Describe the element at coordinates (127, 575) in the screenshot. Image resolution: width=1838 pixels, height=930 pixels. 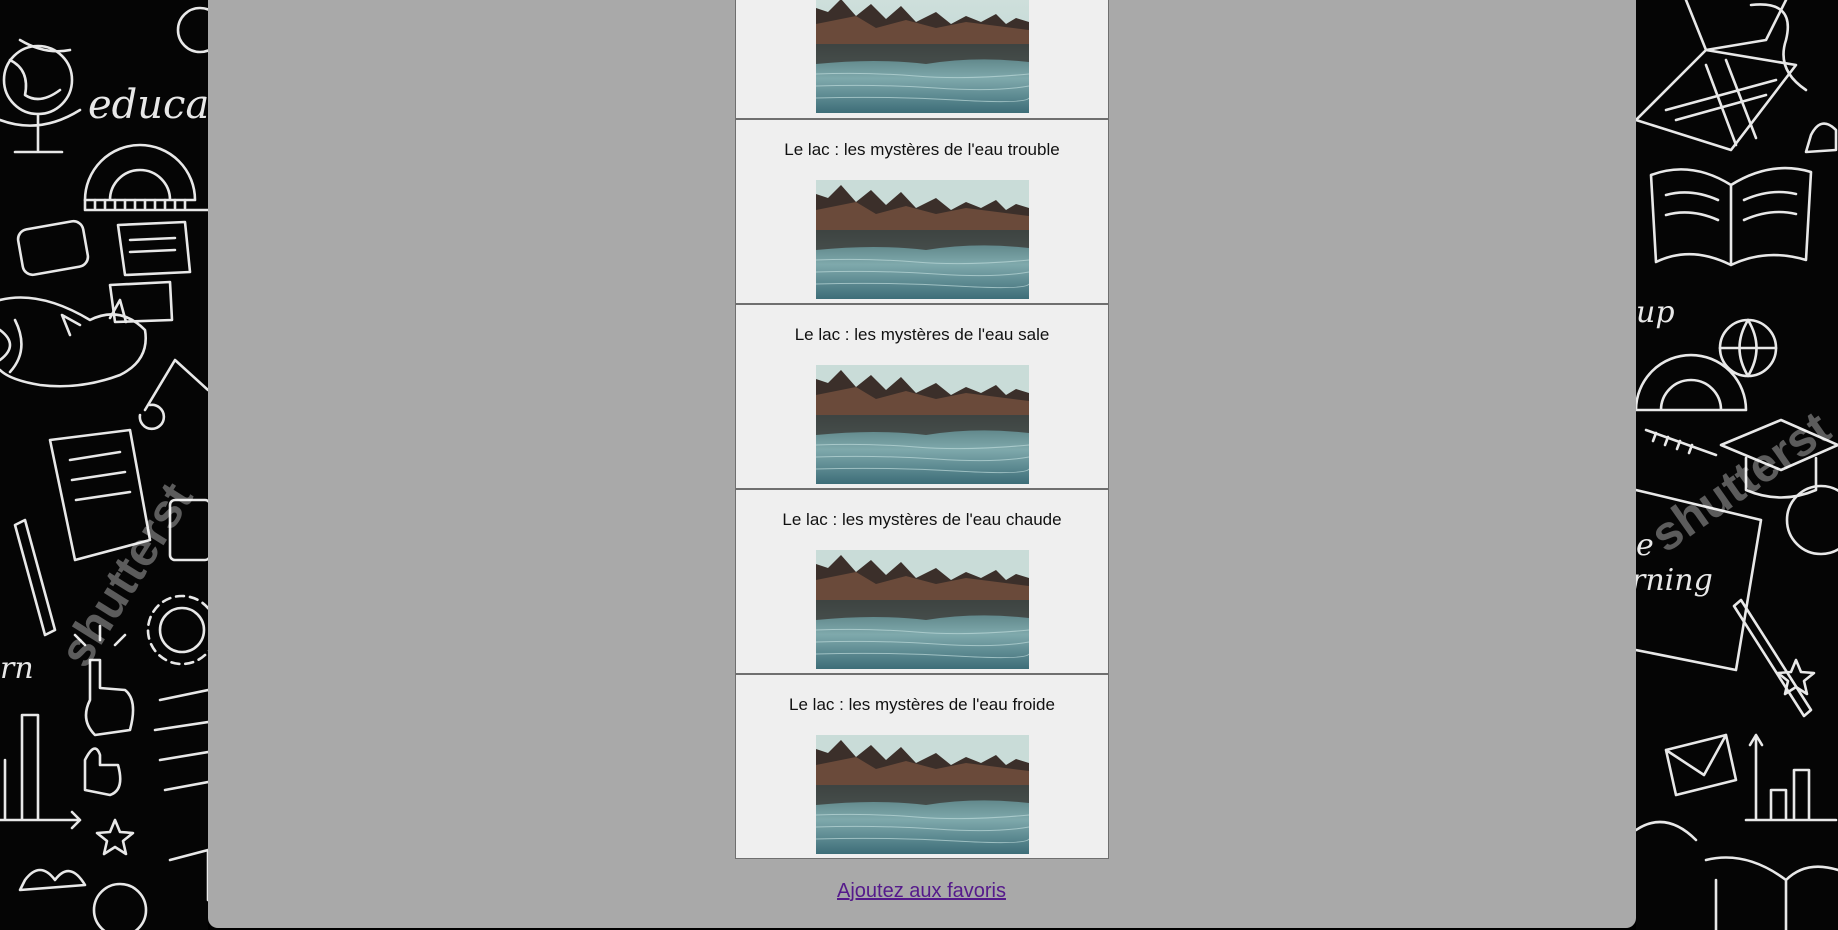
I see `watermark-left: shutterst` at that location.